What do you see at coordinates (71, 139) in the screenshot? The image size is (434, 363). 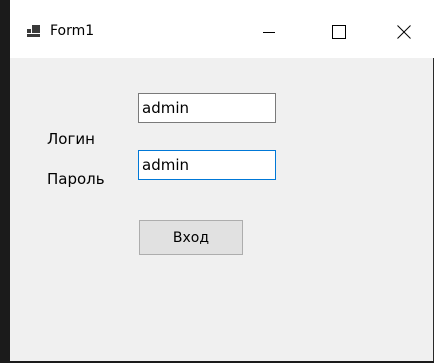 I see `login-label: Логин` at bounding box center [71, 139].